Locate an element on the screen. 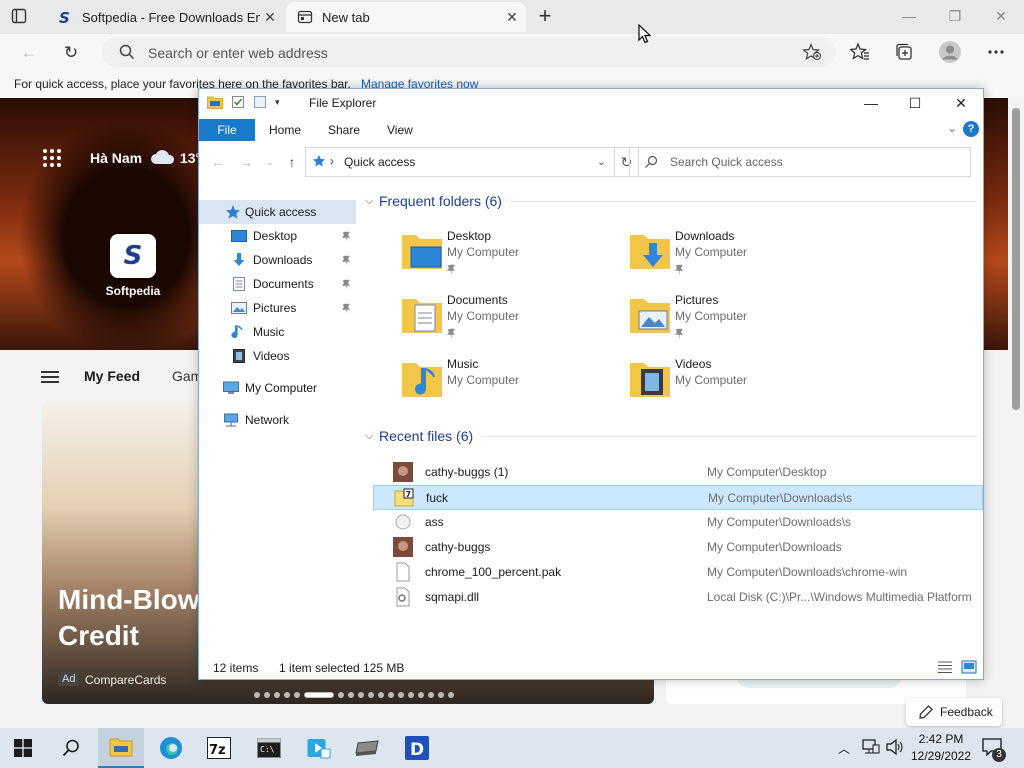 Image resolution: width=1024 pixels, height=768 pixels. ribbon-tab-share: Share is located at coordinates (344, 130).